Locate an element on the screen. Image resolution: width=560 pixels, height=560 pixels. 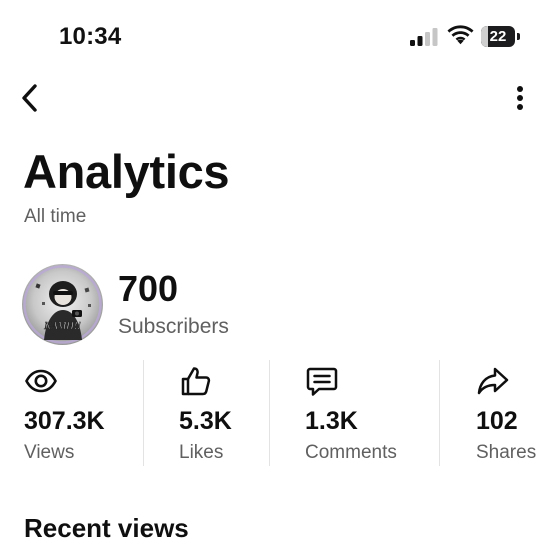
channel-avatar: NAMH!! is located at coordinates (62, 304).